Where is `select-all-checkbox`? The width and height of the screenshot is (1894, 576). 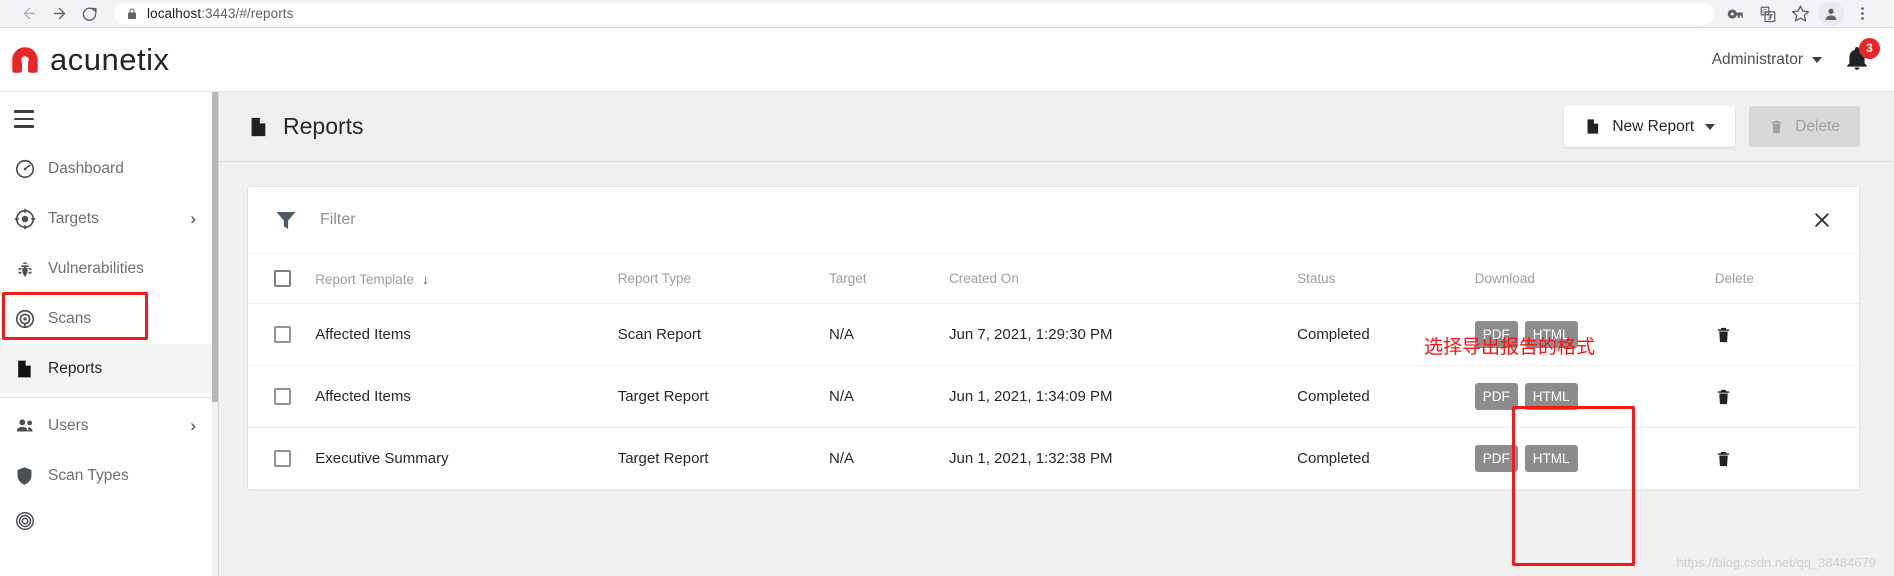 select-all-checkbox is located at coordinates (282, 278).